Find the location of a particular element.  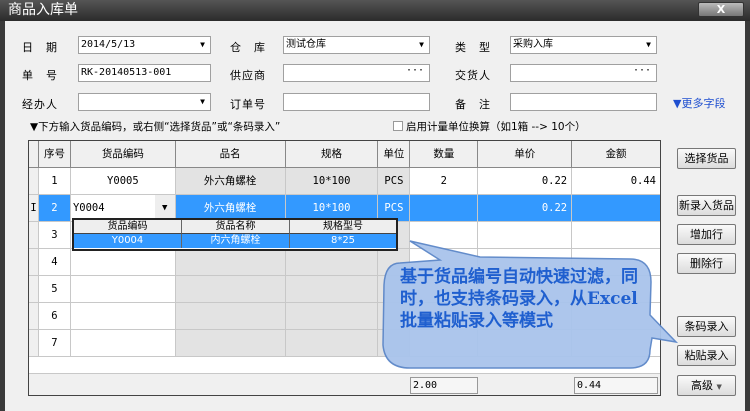

callout-text: 基于货品编号自动快速过滤，同时，也支持条码录入，从Excel批量粘贴录入等模式 is located at coordinates (519, 299).